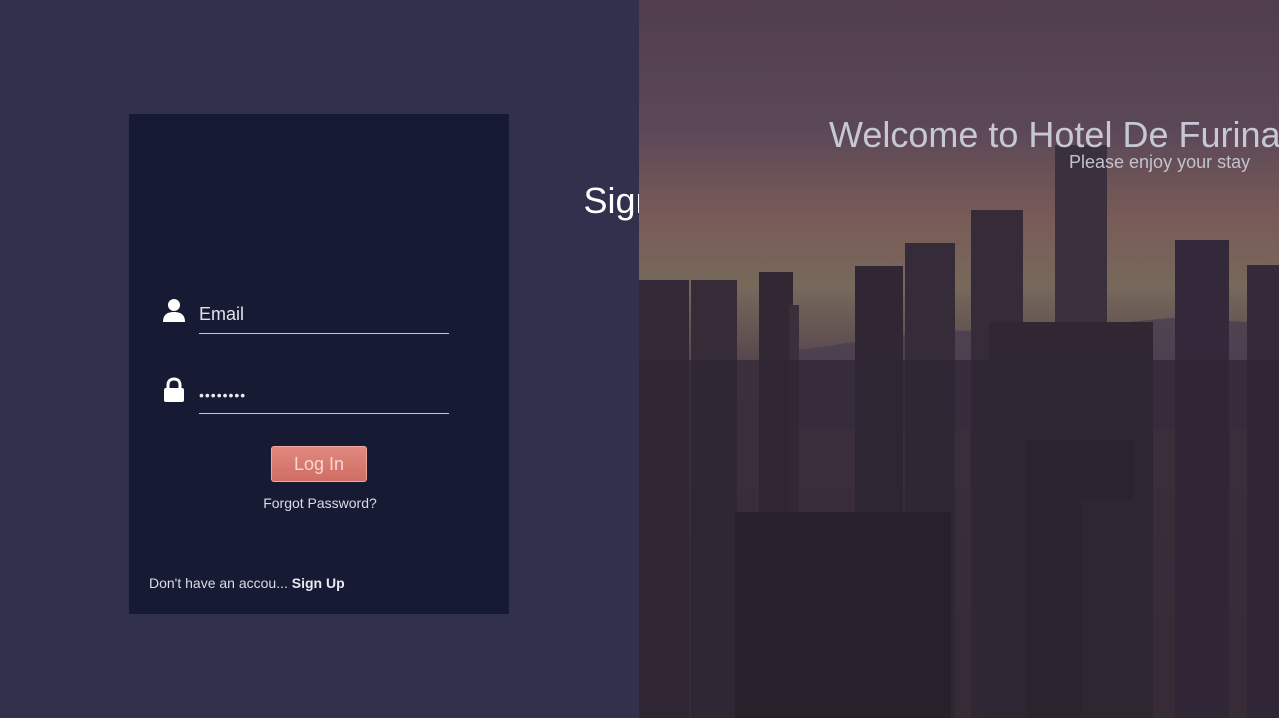 This screenshot has height=718, width=1279. What do you see at coordinates (324, 315) in the screenshot?
I see `email-input` at bounding box center [324, 315].